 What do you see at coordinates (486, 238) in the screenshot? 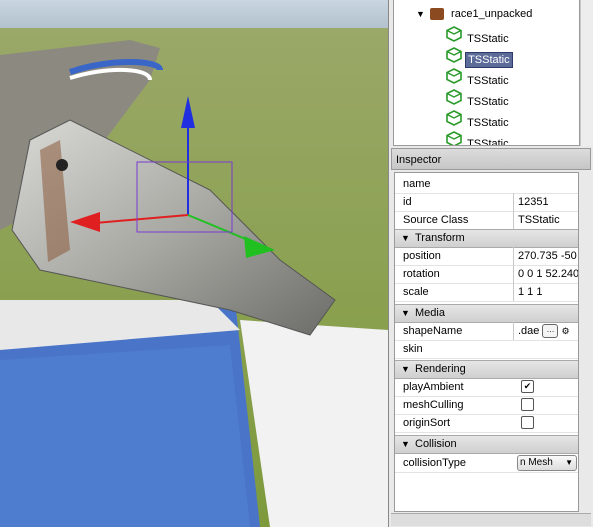
I see `category-transform: ▼ Transform` at bounding box center [486, 238].